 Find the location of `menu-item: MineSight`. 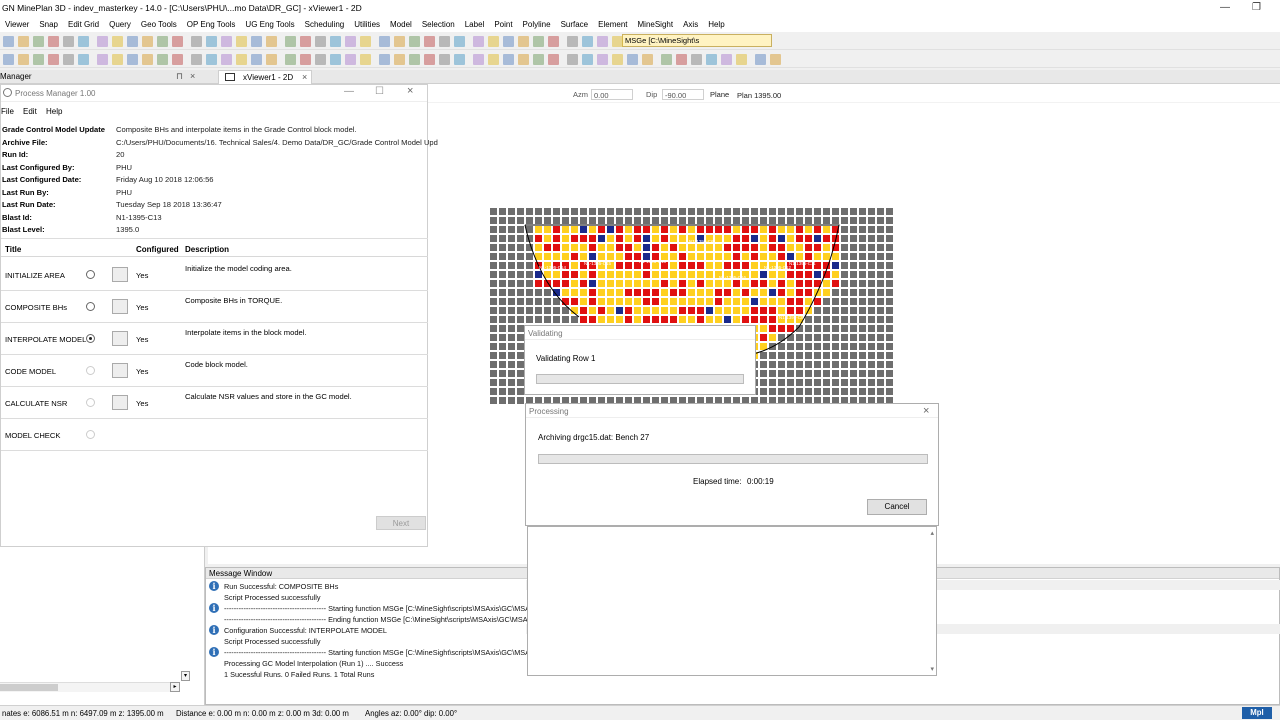

menu-item: MineSight is located at coordinates (656, 24).